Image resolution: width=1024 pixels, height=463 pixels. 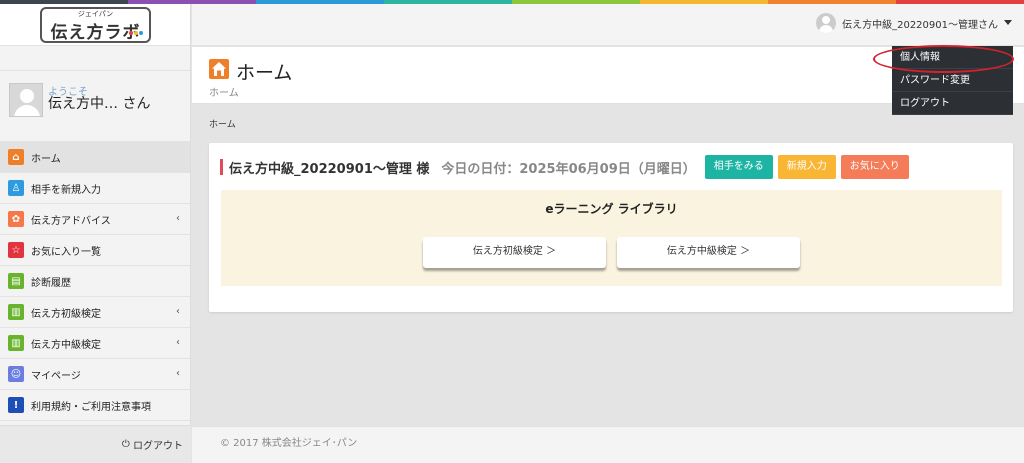 I want to click on sidebar-item-label: 伝え方初級検定, so click(x=66, y=314).